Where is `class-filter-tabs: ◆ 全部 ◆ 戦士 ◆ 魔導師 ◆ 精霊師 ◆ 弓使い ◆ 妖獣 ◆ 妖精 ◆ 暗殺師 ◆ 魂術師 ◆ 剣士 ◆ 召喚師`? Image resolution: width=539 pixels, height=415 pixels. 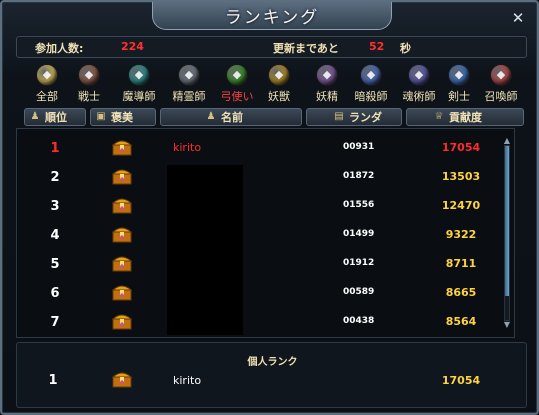 class-filter-tabs: ◆ 全部 ◆ 戦士 ◆ 魔導師 ◆ 精霊師 ◆ 弓使い ◆ 妖獣 ◆ 妖精 ◆ 暗殺師 ◆ 魂術師 ◆ 剣士 ◆ 召喚師 is located at coordinates (276, 84).